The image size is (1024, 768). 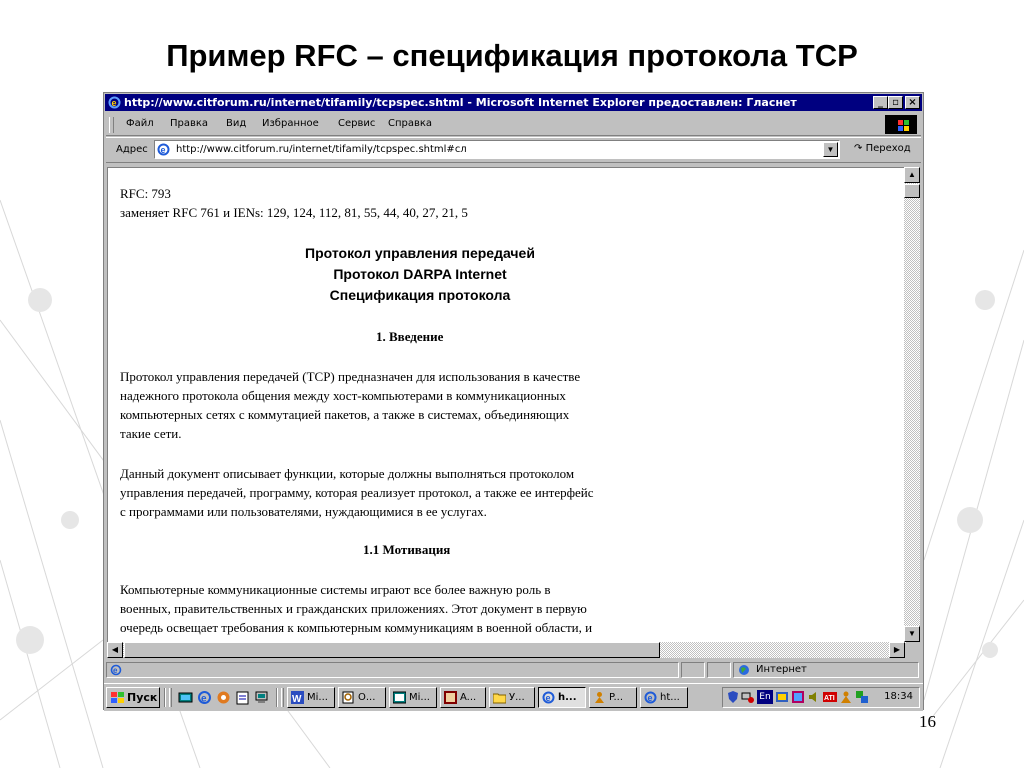 I want to click on display-tray-icon, so click(x=798, y=697).